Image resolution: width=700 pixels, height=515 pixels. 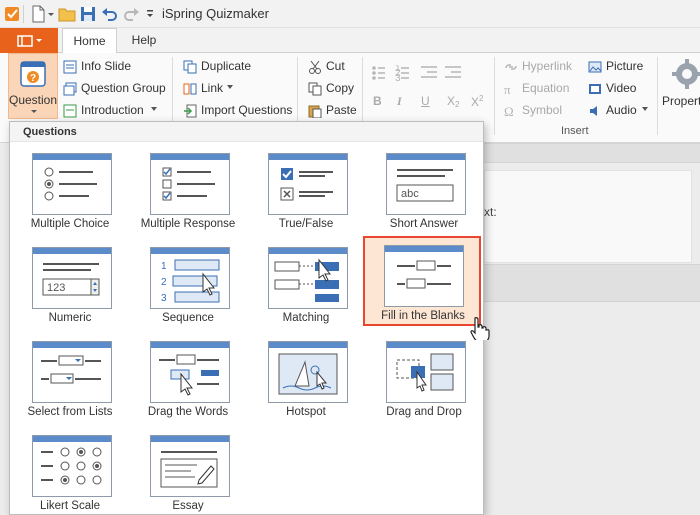 What do you see at coordinates (164, 266) in the screenshot?
I see `sequence-number: 1` at bounding box center [164, 266].